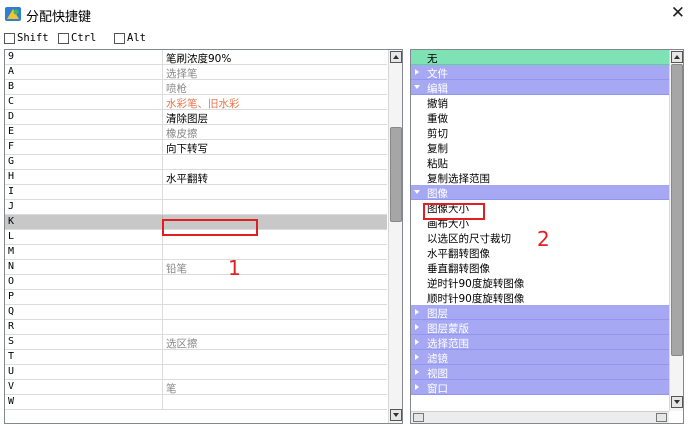 This screenshot has width=693, height=429. Describe the element at coordinates (187, 148) in the screenshot. I see `assigned-action: 向下转写` at that location.